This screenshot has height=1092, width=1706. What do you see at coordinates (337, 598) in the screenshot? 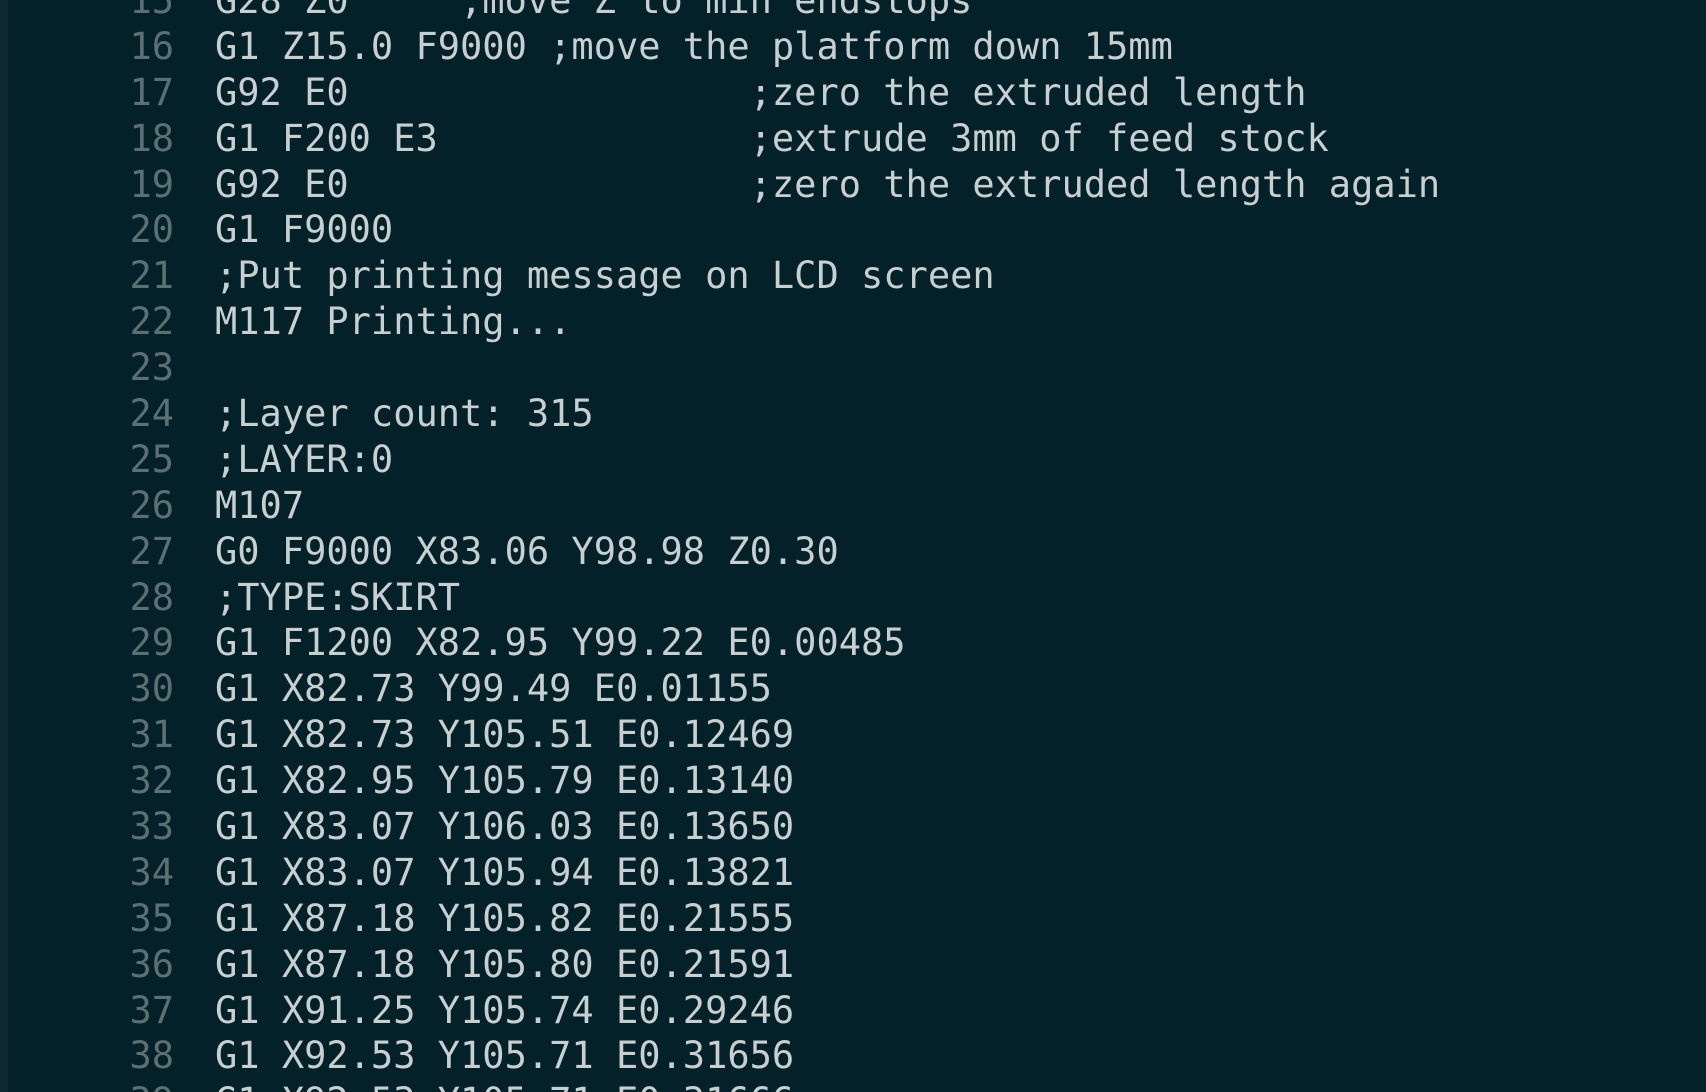
I see `line-text: ;TYPE:SKIRT` at bounding box center [337, 598].